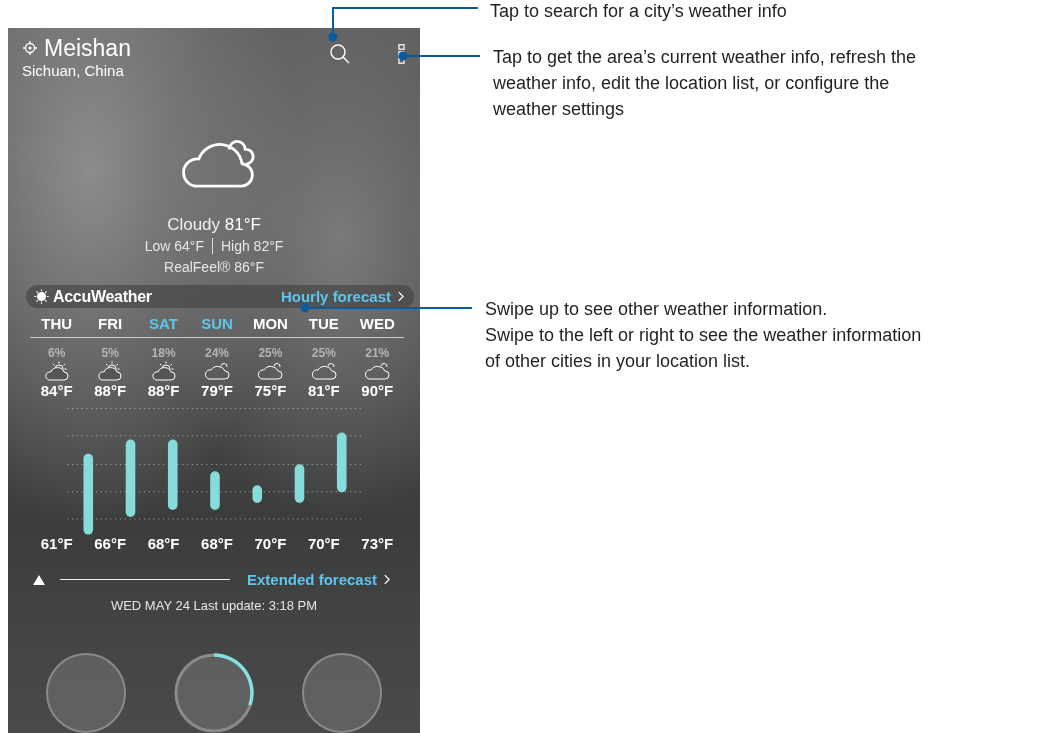  Describe the element at coordinates (110, 543) in the screenshot. I see `low-temperature: 66°F` at that location.